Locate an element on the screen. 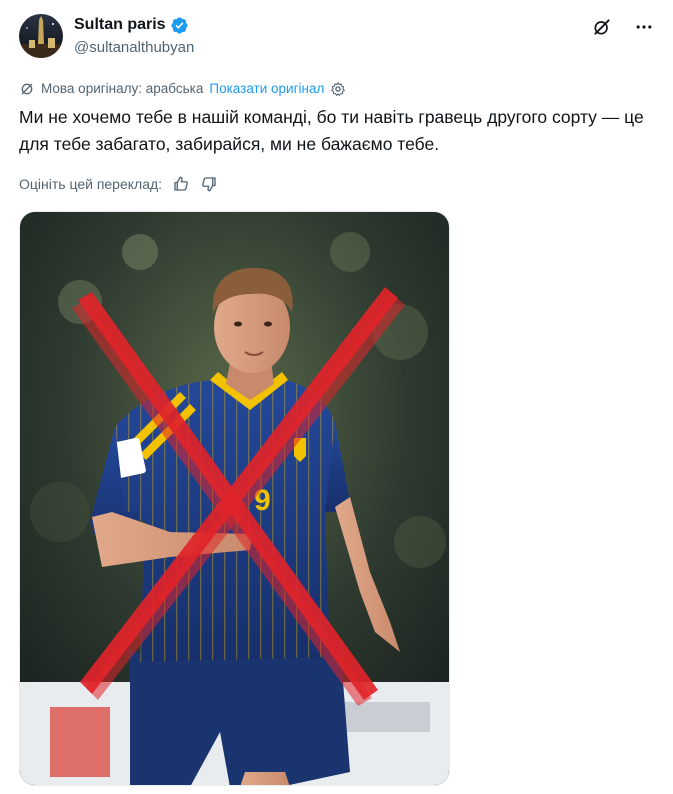 This screenshot has width=673, height=794. more-options-button is located at coordinates (644, 27).